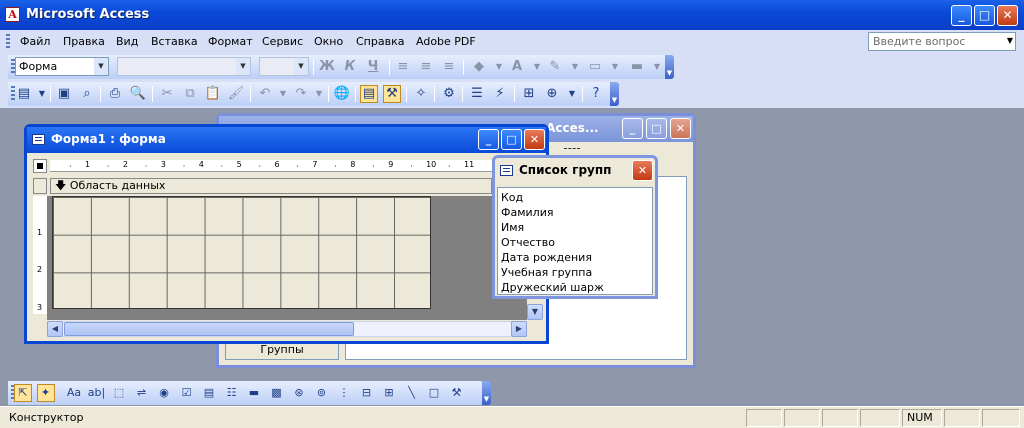 Image resolution: width=1024 pixels, height=428 pixels. I want to click on object-combo: Форма ▼, so click(62, 66).